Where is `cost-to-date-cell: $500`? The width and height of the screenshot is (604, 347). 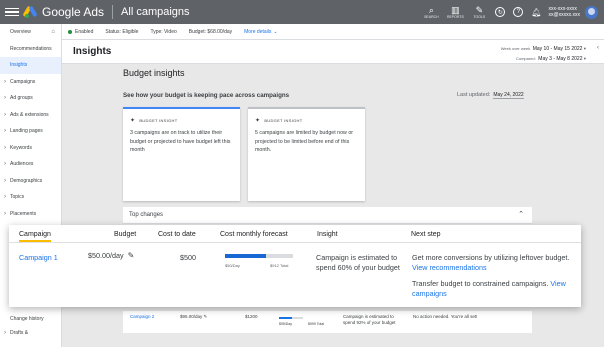 cost-to-date-cell: $500 is located at coordinates (188, 257).